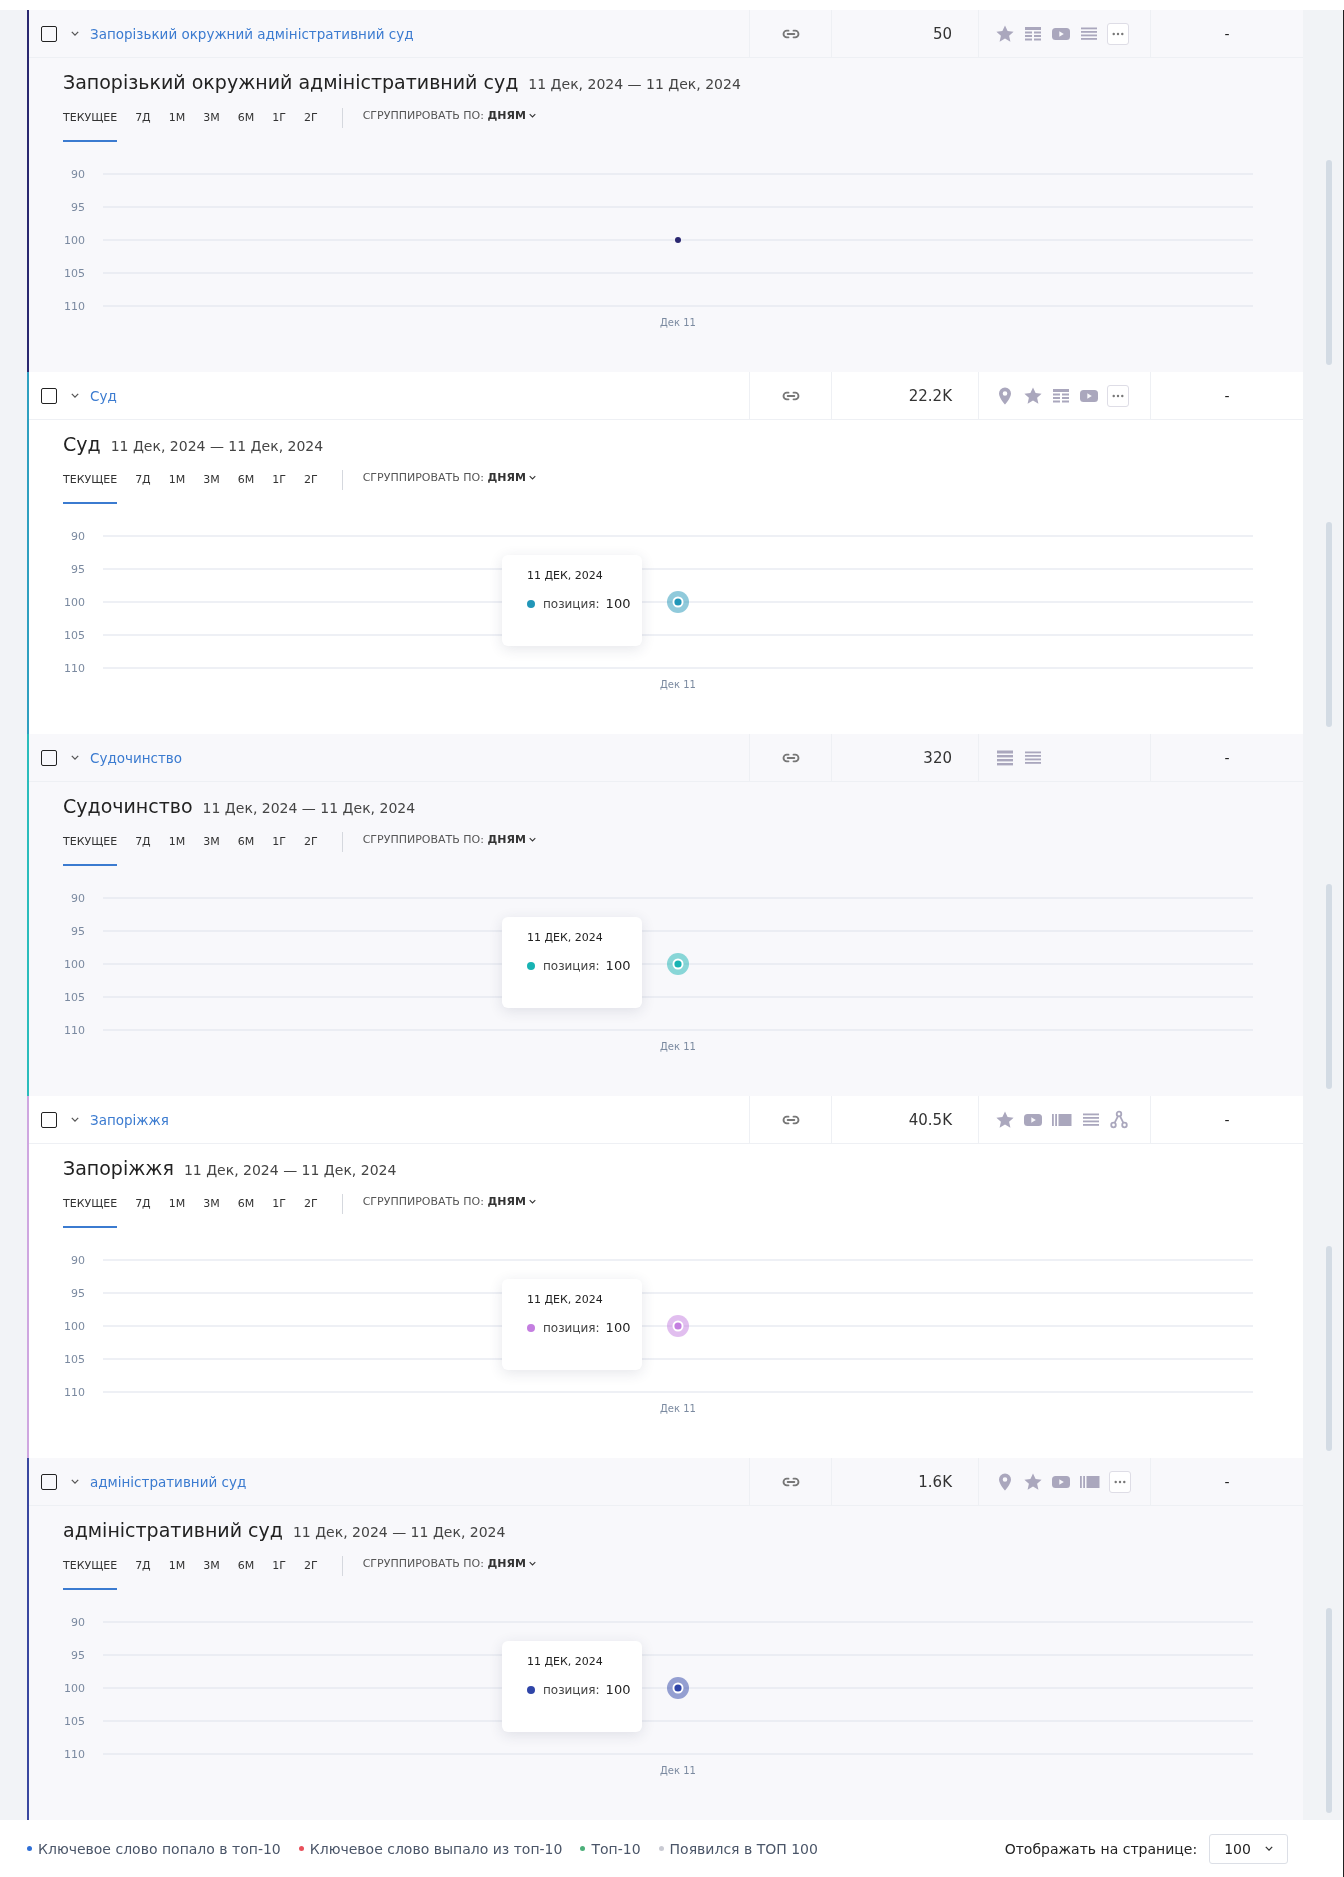 Image resolution: width=1344 pixels, height=1877 pixels. What do you see at coordinates (159, 1848) in the screenshot?
I see `legend-label: Ключевое слово попало в топ-10` at bounding box center [159, 1848].